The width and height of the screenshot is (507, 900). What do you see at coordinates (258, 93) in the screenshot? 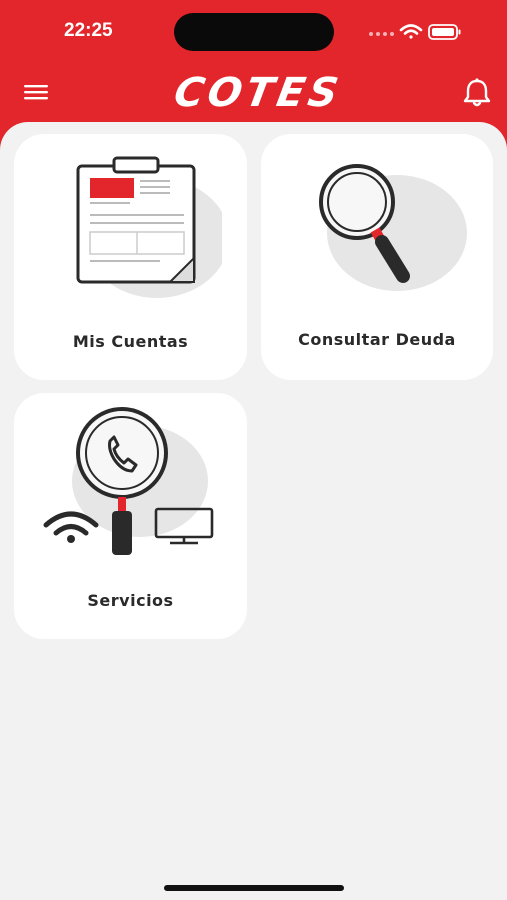
I see `cotes-logo: COTES` at bounding box center [258, 93].